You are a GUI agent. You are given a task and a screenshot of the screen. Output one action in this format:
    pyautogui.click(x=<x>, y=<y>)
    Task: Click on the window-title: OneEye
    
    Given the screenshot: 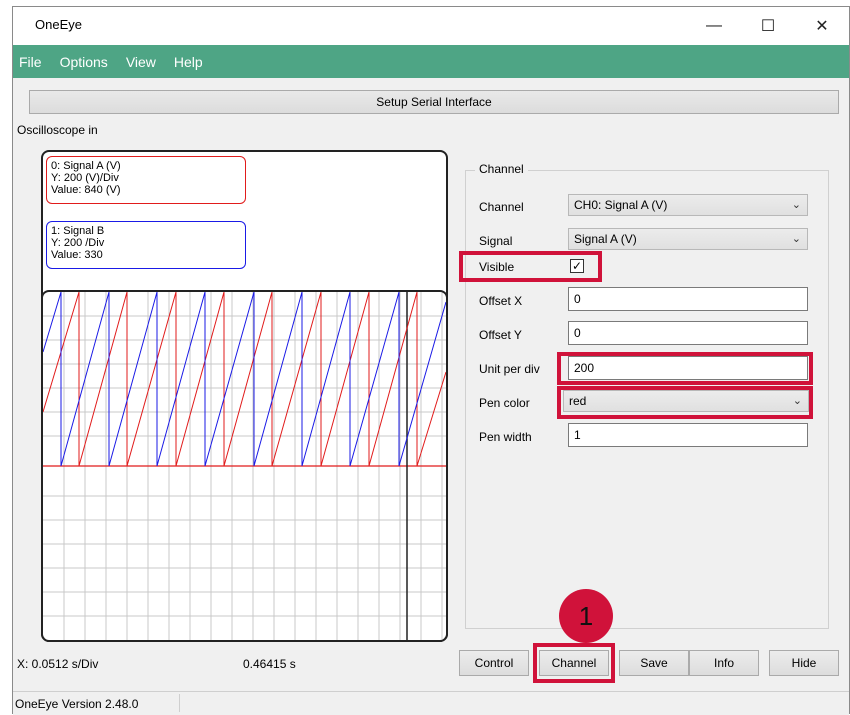 What is the action you would take?
    pyautogui.click(x=58, y=24)
    